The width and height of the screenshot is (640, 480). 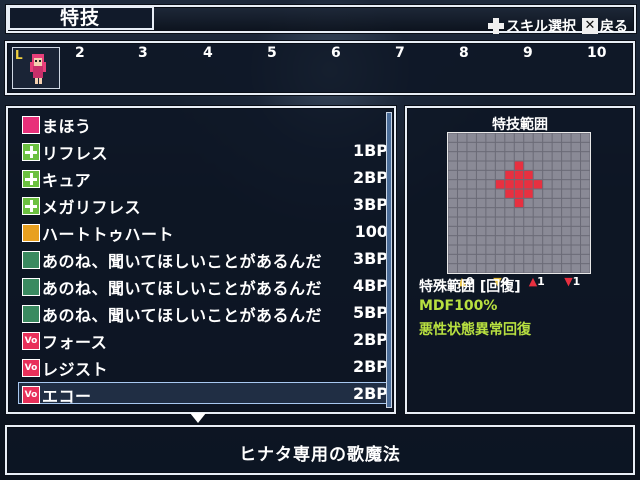 I want to click on skill-cost: 2BP, so click(x=370, y=339).